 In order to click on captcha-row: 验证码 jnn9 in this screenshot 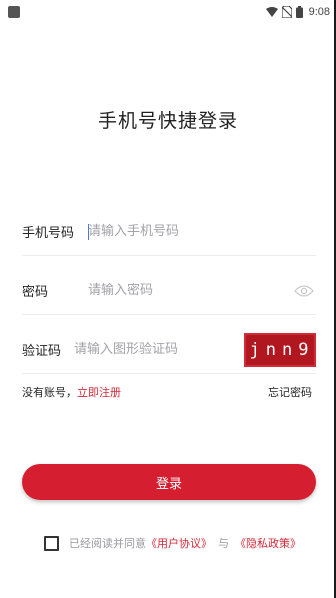, I will do `click(169, 350)`.